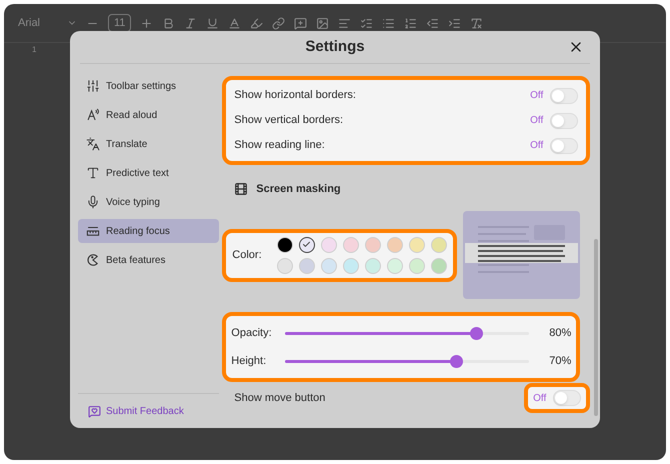 The image size is (670, 464). What do you see at coordinates (249, 361) in the screenshot?
I see `slider-label: Height:` at bounding box center [249, 361].